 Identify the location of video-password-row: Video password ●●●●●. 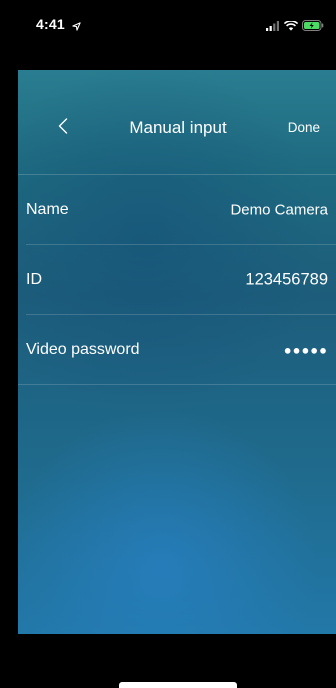
(177, 350).